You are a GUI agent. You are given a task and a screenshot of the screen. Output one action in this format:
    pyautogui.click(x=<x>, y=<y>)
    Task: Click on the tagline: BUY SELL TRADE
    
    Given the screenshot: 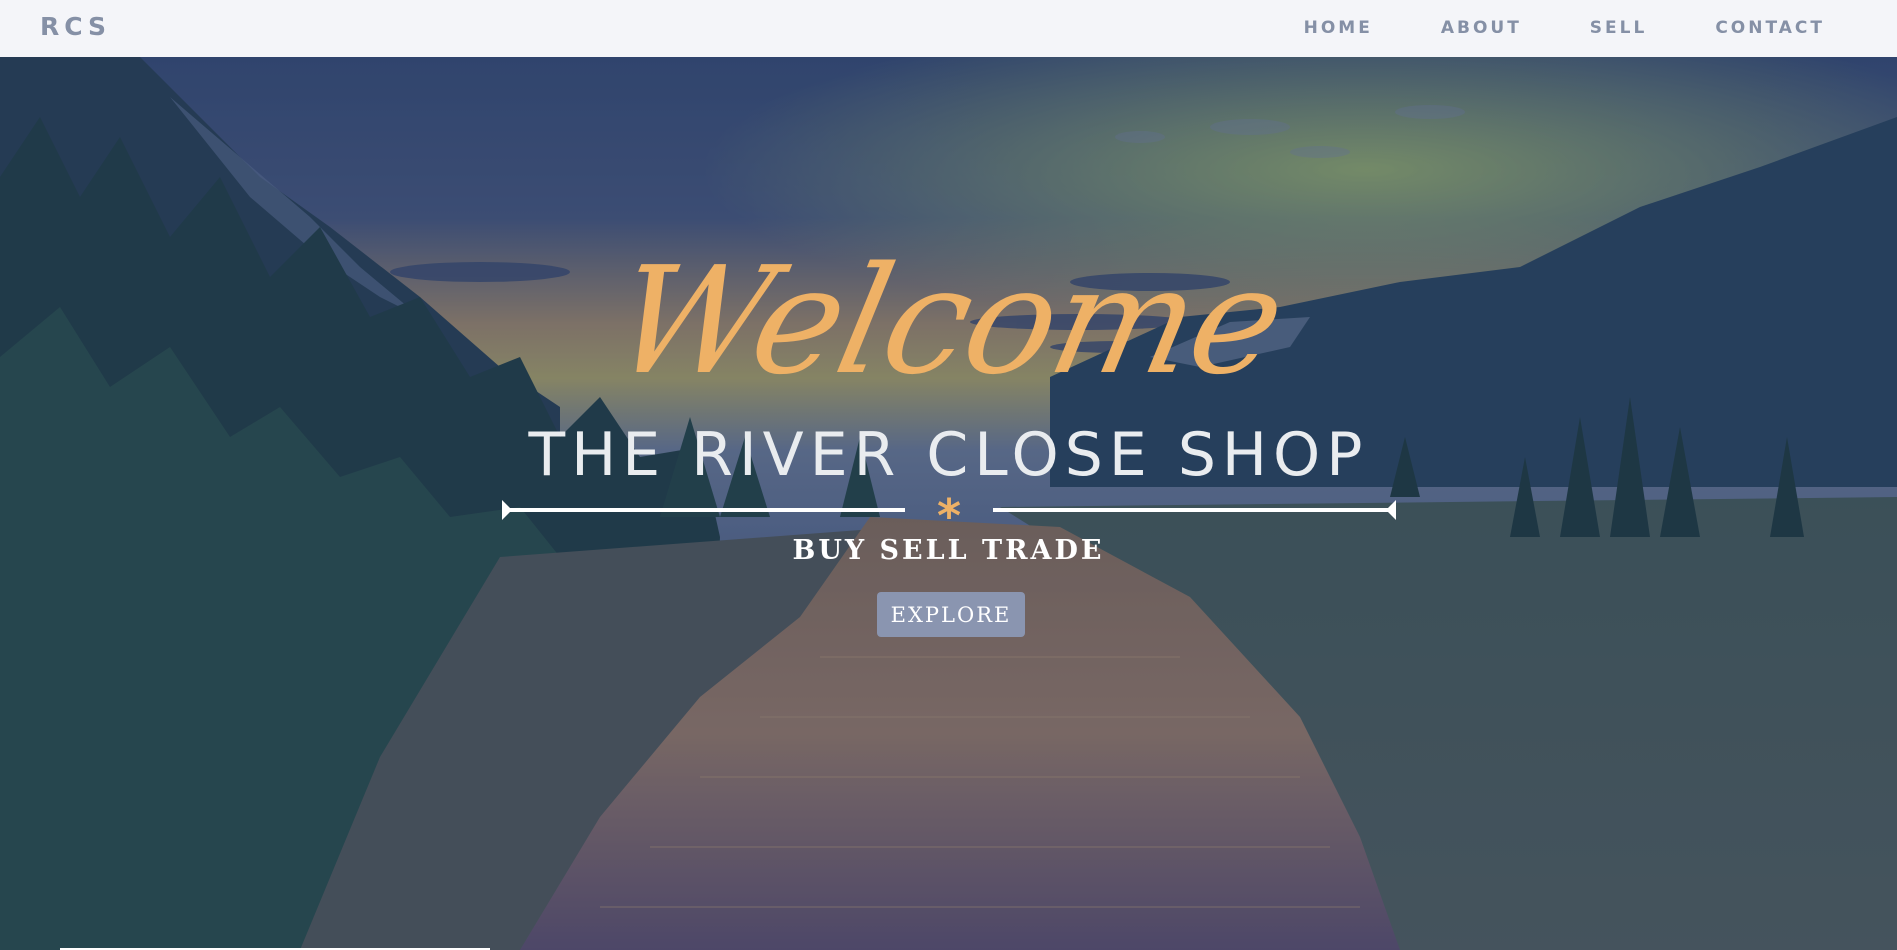 What is the action you would take?
    pyautogui.click(x=948, y=550)
    